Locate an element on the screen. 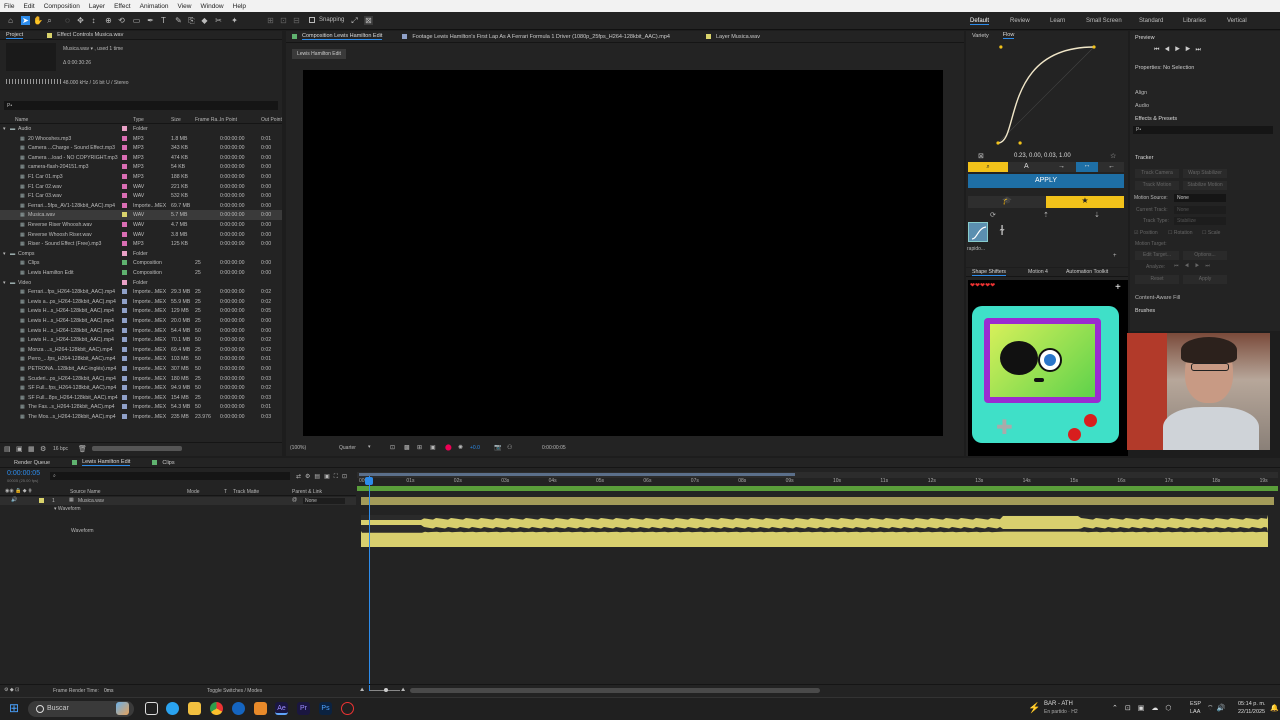 The width and height of the screenshot is (1280, 720). mask-icon: ▣ is located at coordinates (433, 447).